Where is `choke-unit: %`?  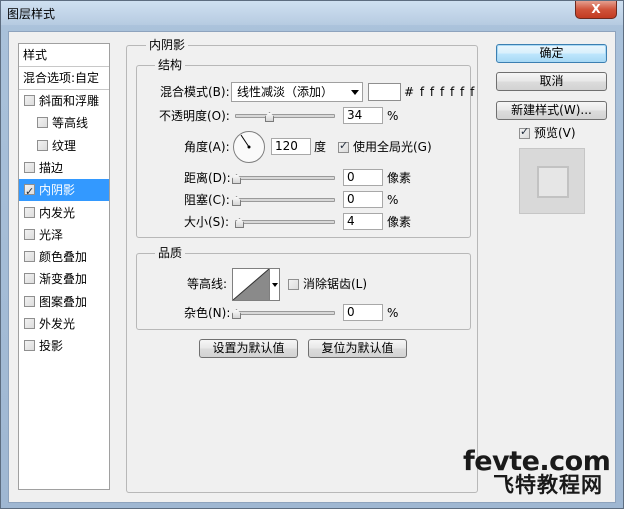
choke-unit: % is located at coordinates (393, 200).